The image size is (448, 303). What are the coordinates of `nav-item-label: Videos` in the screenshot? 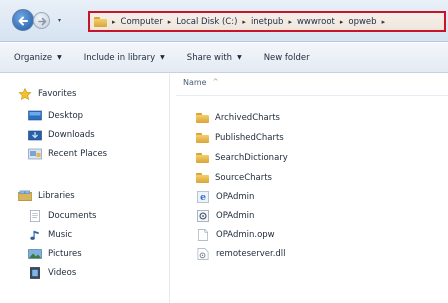 It's located at (62, 273).